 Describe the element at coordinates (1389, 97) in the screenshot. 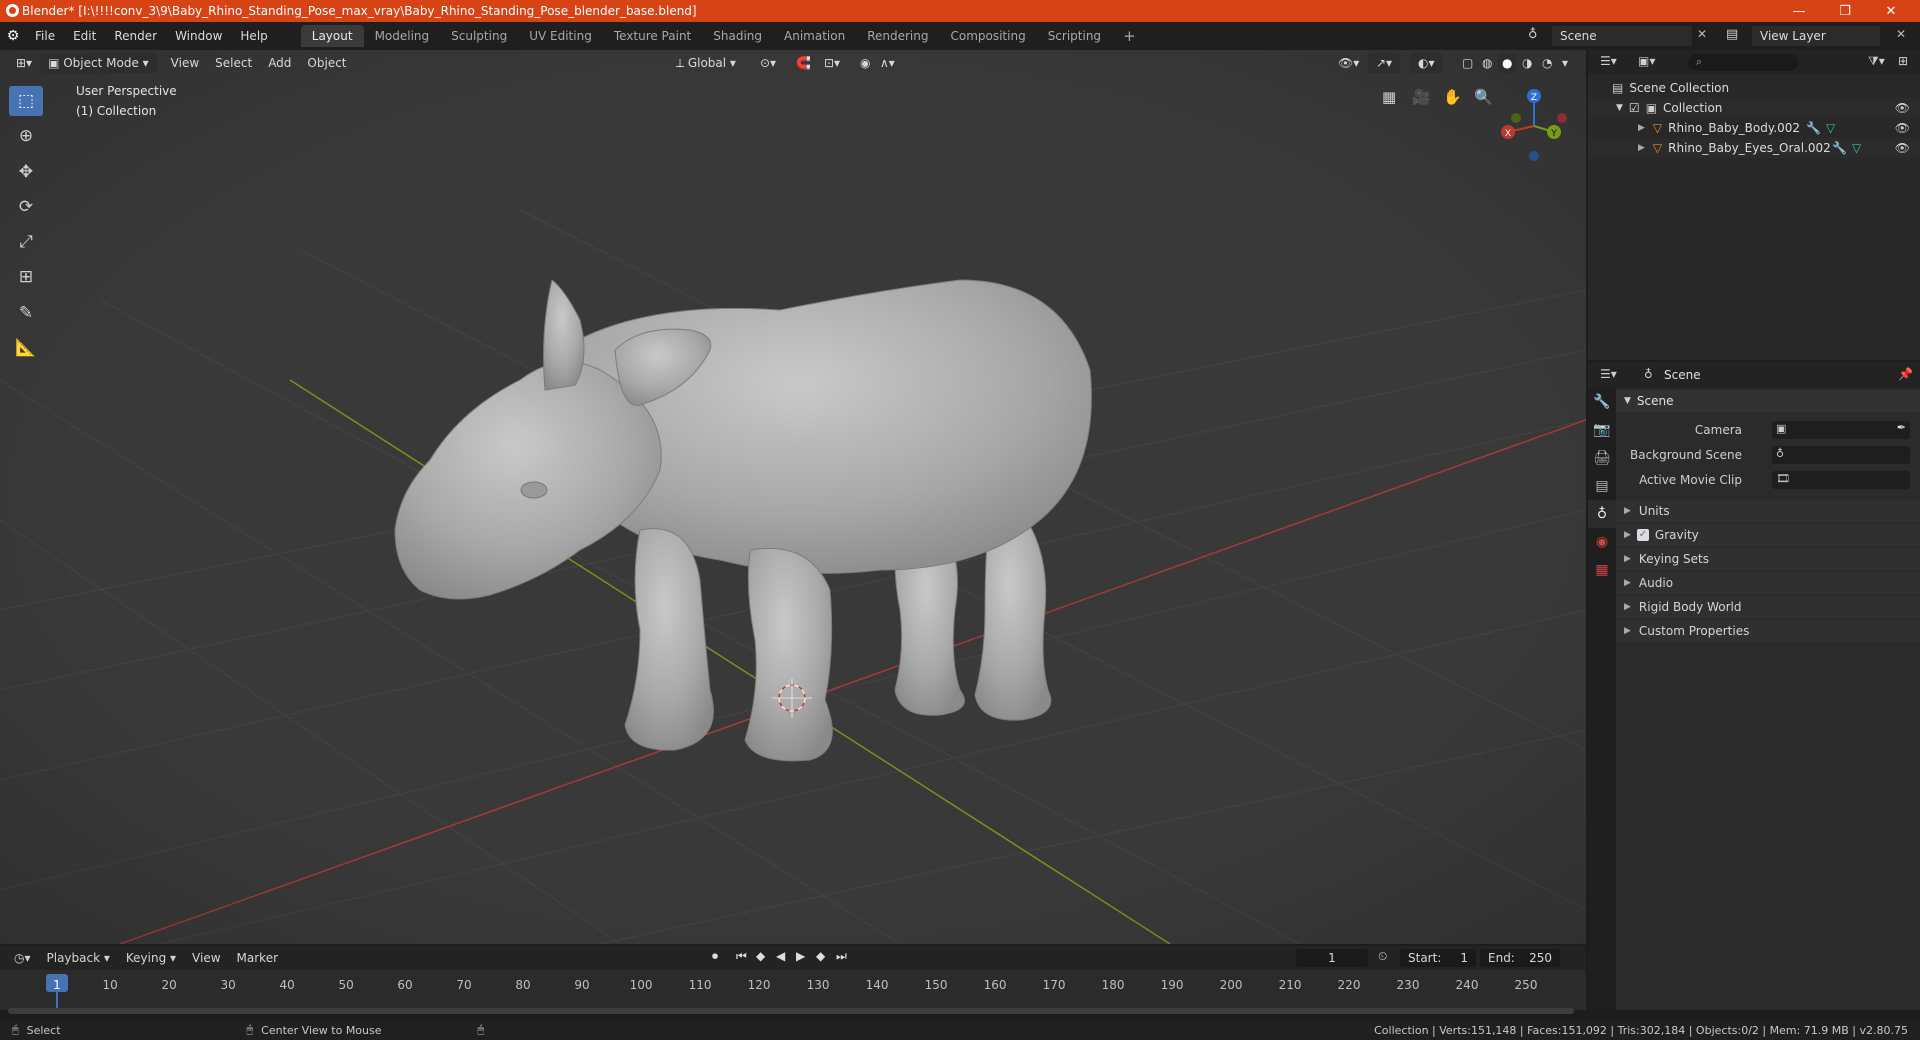

I see `toggle-grid-icon: ▦` at that location.